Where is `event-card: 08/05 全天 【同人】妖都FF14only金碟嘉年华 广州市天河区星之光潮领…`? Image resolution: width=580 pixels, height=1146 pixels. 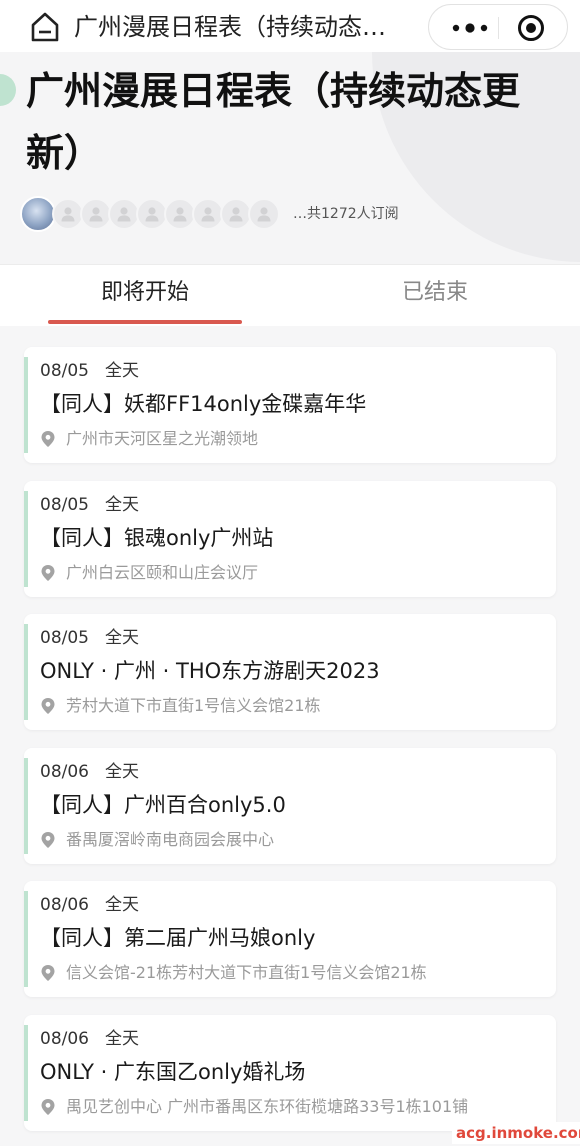
event-card: 08/05 全天 【同人】妖都FF14only金碟嘉年华 广州市天河区星之光潮领… is located at coordinates (290, 405).